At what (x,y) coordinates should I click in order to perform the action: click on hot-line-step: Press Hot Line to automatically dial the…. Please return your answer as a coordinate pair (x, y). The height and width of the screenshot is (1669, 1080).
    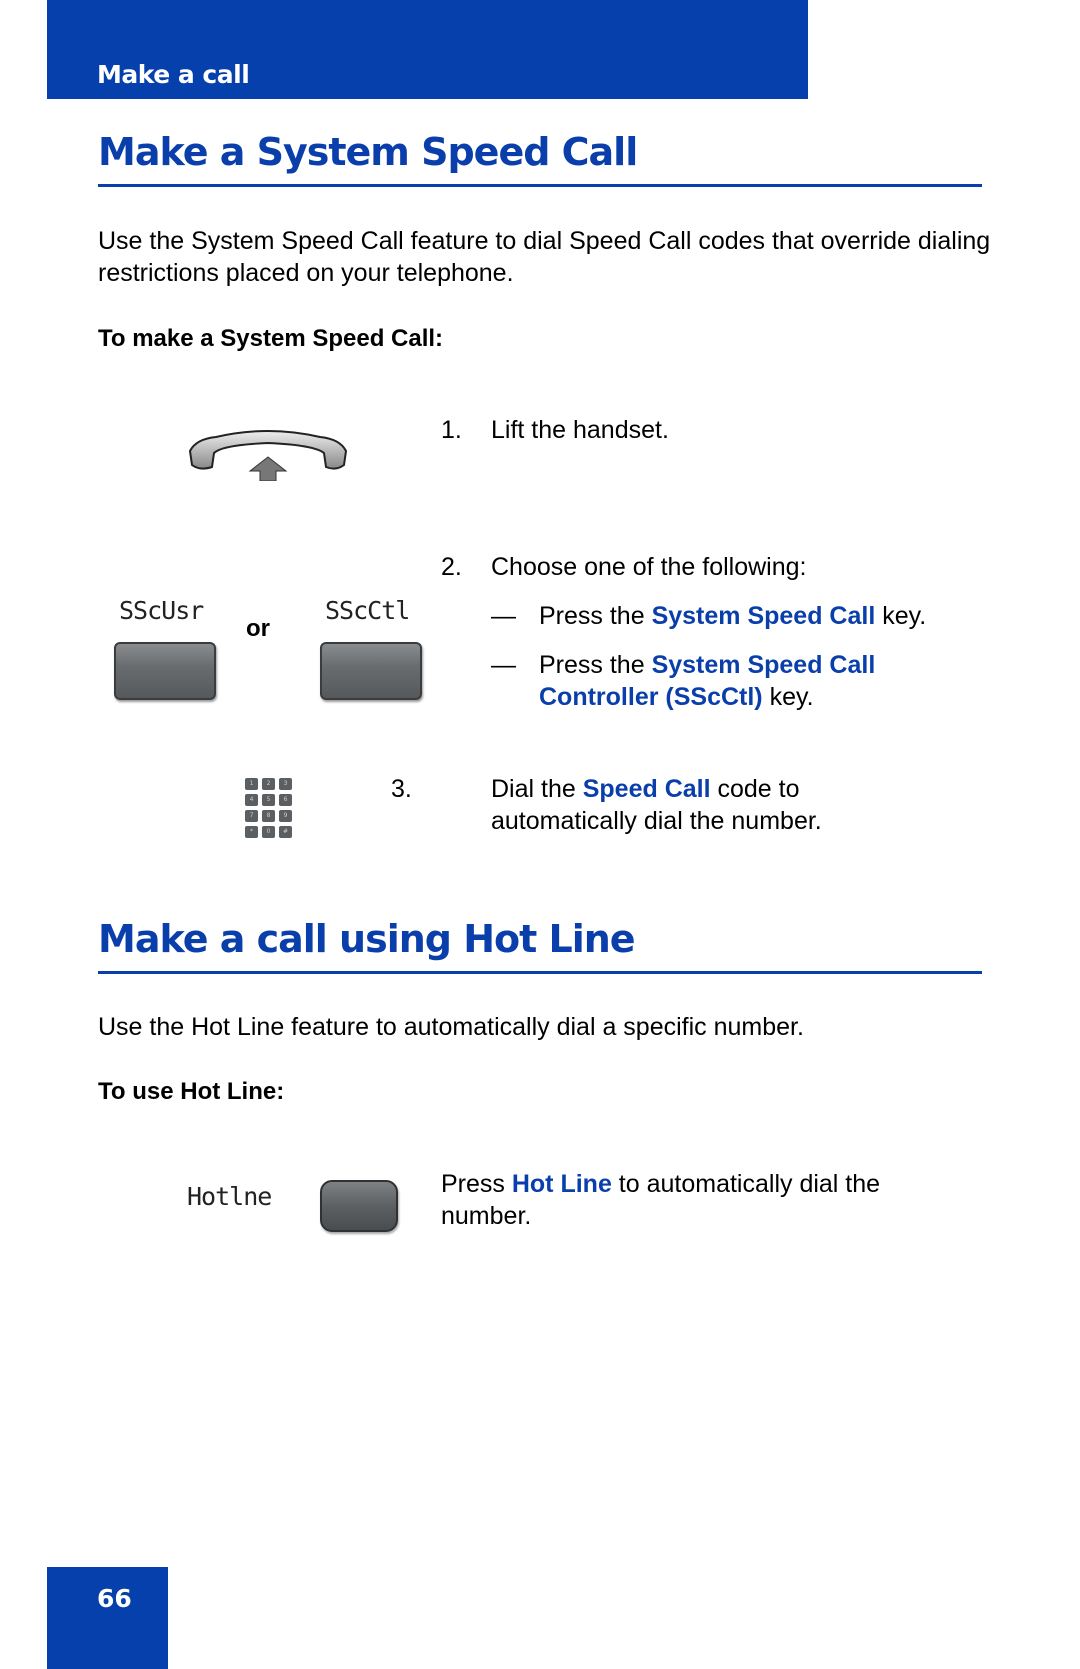
    Looking at the image, I should click on (661, 1200).